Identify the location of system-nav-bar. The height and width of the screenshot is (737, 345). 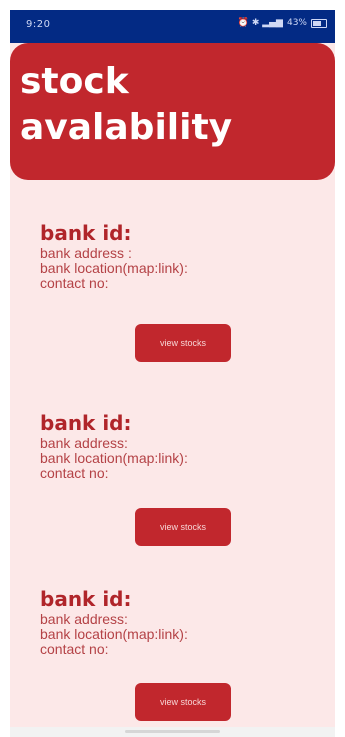
(172, 732).